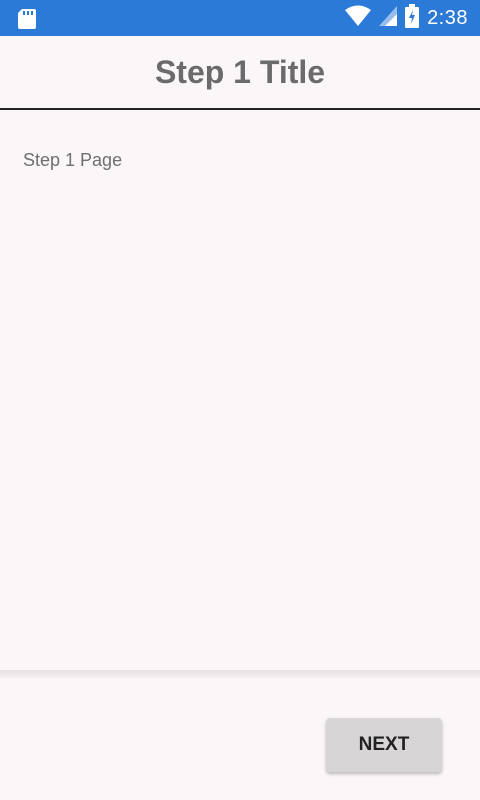  Describe the element at coordinates (27, 19) in the screenshot. I see `sd-card-icon` at that location.